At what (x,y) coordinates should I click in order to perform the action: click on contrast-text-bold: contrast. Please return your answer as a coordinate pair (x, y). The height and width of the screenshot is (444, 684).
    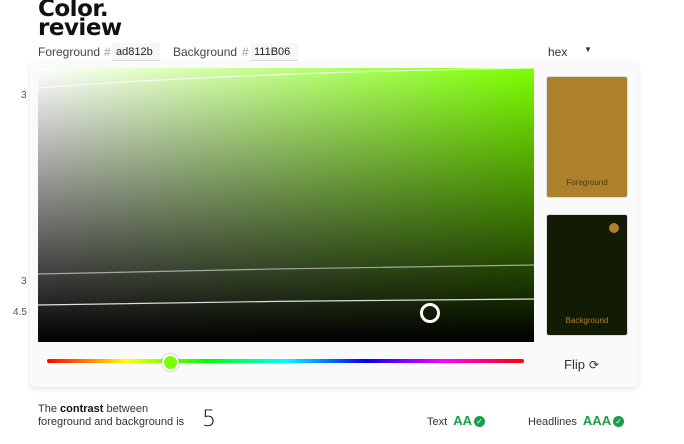
    Looking at the image, I should click on (82, 409).